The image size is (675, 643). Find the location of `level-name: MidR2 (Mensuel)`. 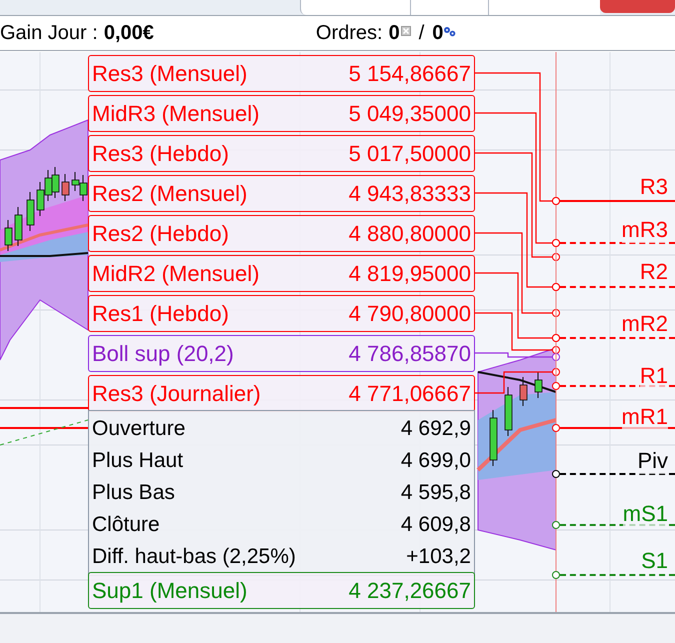

level-name: MidR2 (Mensuel) is located at coordinates (176, 274).